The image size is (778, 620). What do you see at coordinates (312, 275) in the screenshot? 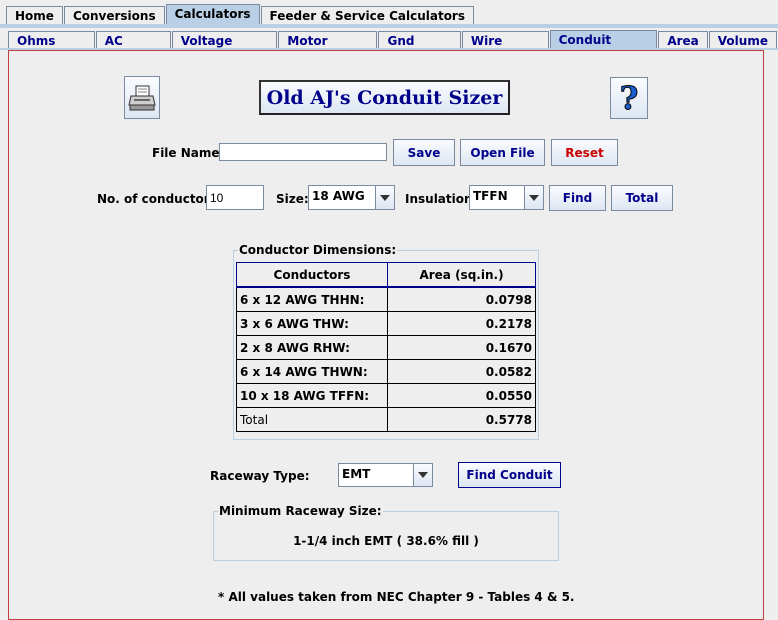
I see `column-header-conductors: Conductors` at bounding box center [312, 275].